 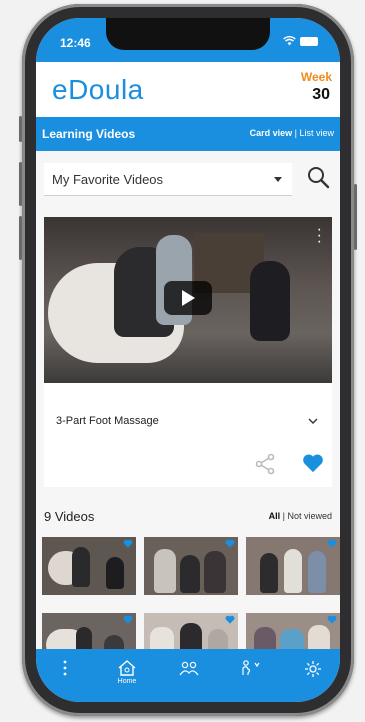 What do you see at coordinates (355, 217) in the screenshot?
I see `phone-power-button` at bounding box center [355, 217].